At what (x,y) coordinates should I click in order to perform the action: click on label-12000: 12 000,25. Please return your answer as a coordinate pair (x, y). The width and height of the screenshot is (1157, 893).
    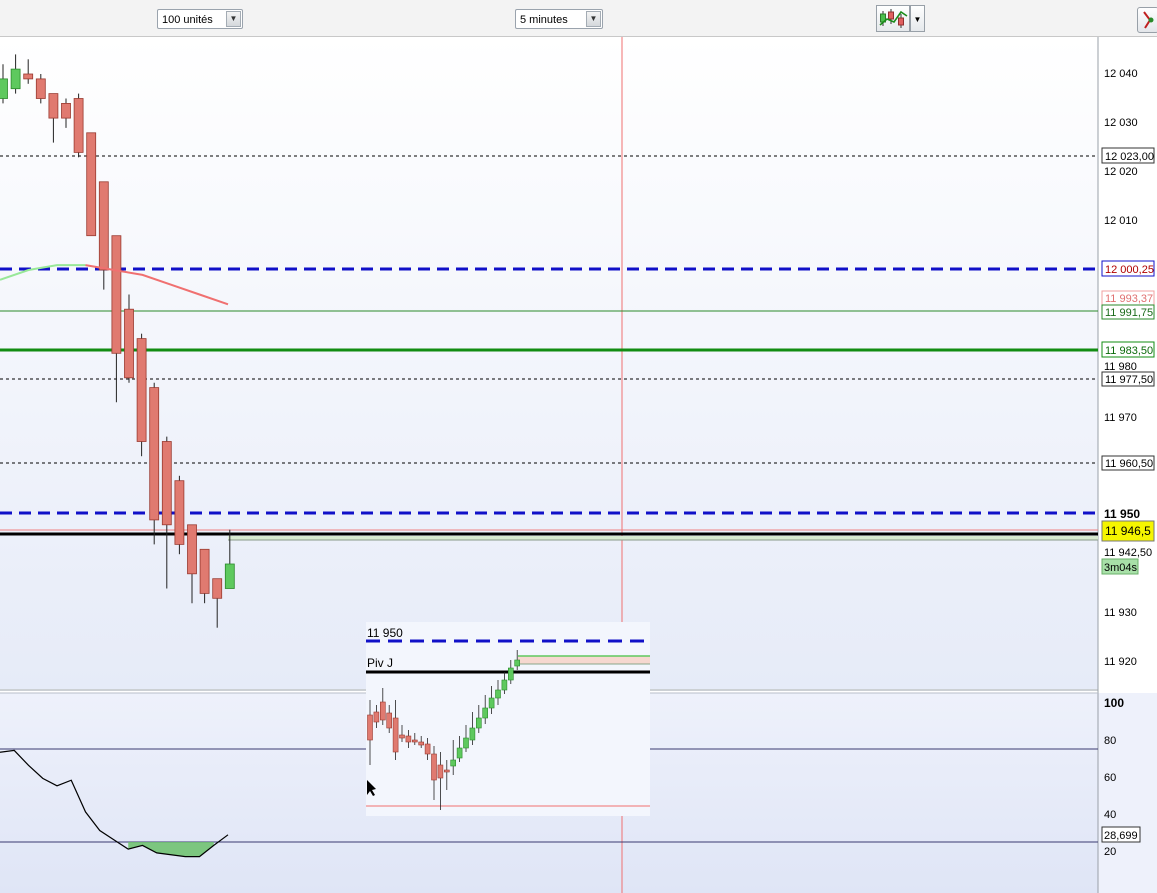
    Looking at the image, I should click on (1129, 270).